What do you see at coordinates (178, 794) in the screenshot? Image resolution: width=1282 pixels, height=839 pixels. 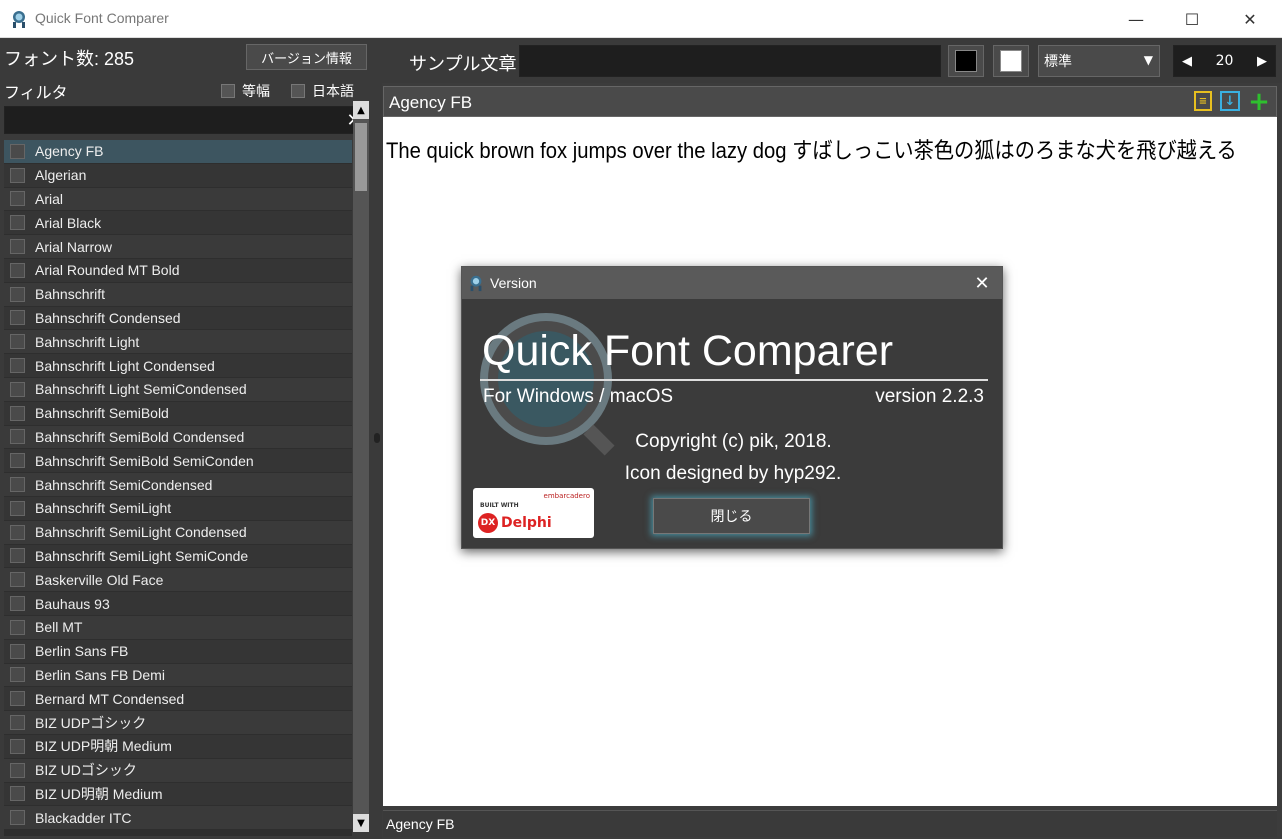 I see `font-list-item: BIZ UD明朝 Medium` at bounding box center [178, 794].